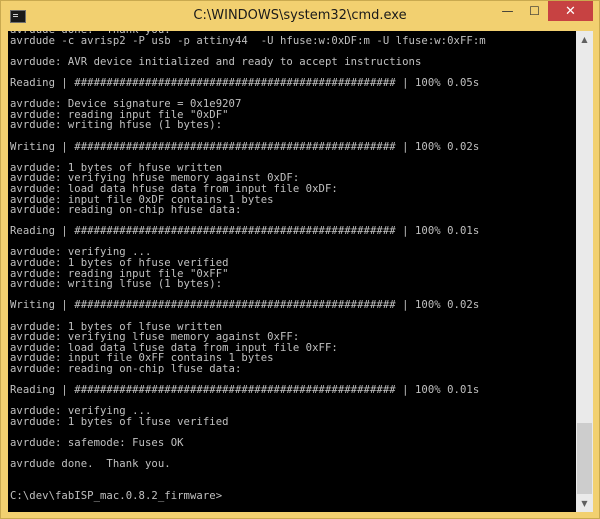 The height and width of the screenshot is (519, 600). What do you see at coordinates (584, 458) in the screenshot?
I see `scroll-thumb` at bounding box center [584, 458].